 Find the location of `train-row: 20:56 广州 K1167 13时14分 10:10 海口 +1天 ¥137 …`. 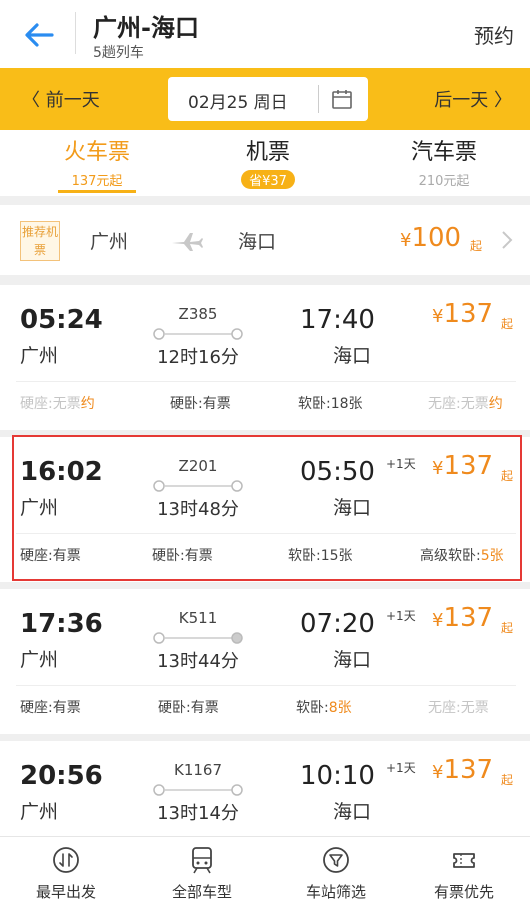

train-row: 20:56 广州 K1167 13时14分 10:10 海口 +1天 ¥137 … is located at coordinates (265, 788).